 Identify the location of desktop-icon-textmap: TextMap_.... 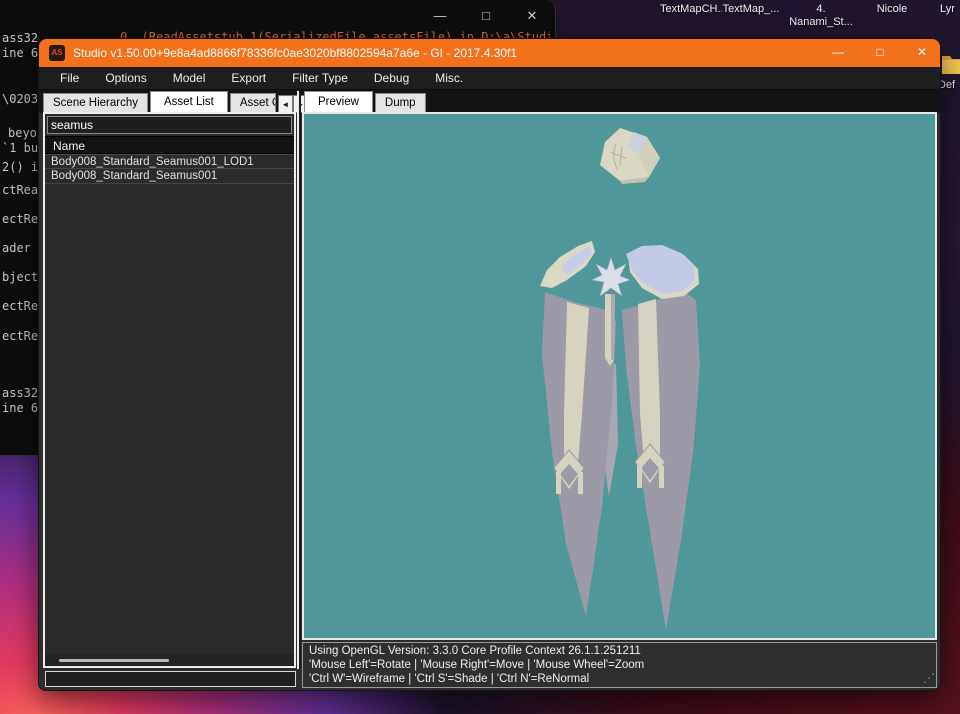
(751, 9).